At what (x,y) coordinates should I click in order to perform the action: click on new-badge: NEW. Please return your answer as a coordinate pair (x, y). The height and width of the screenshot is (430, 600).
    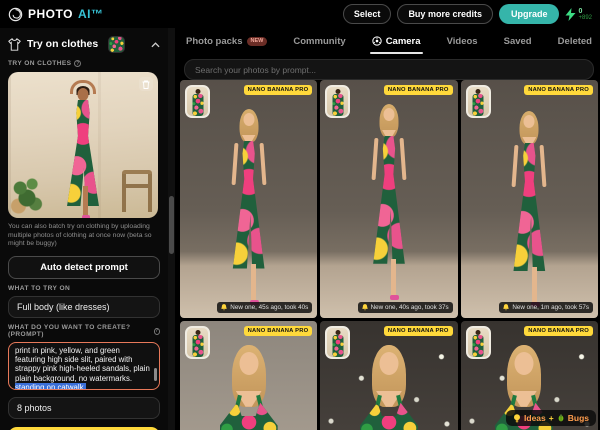
    Looking at the image, I should click on (257, 41).